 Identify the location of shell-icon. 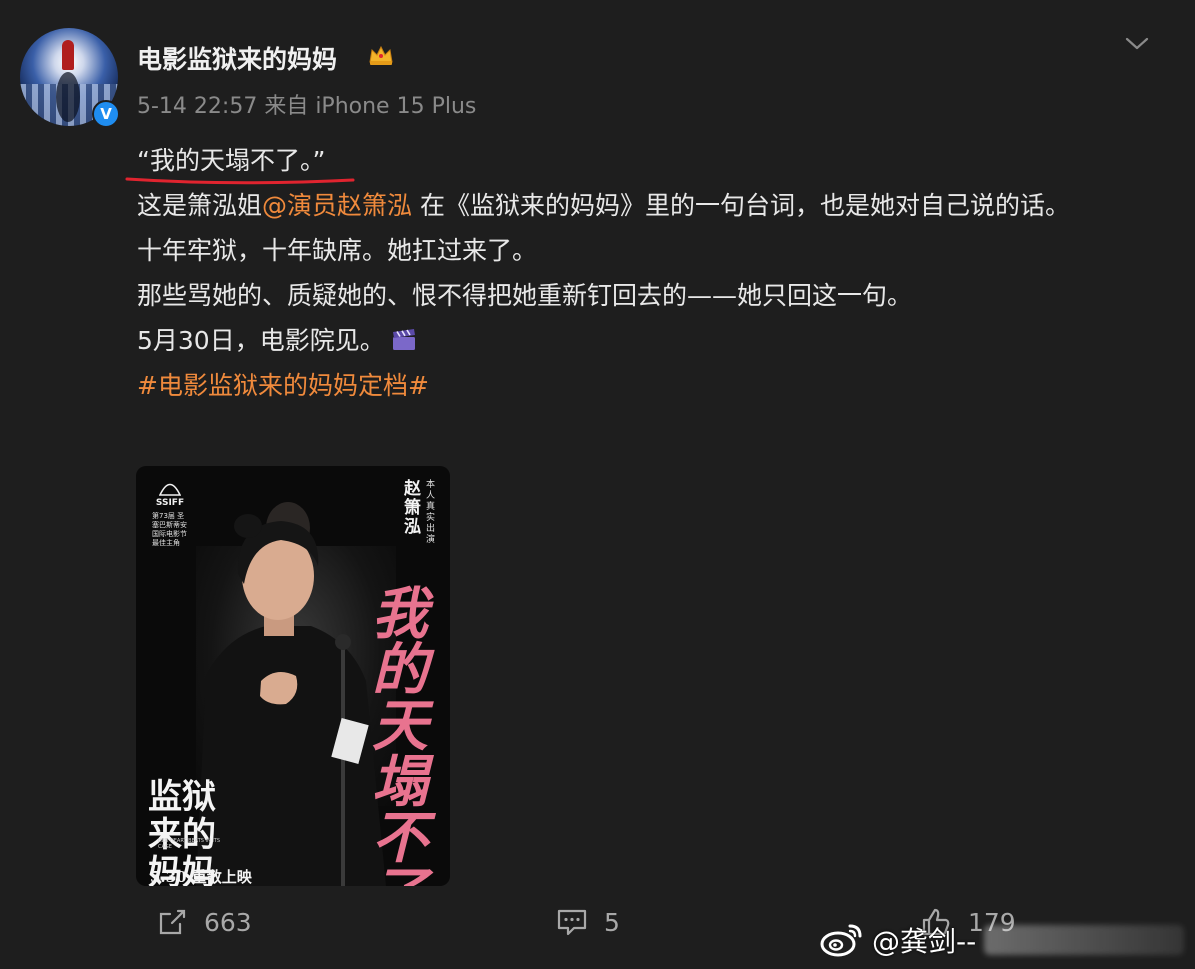
(170, 489).